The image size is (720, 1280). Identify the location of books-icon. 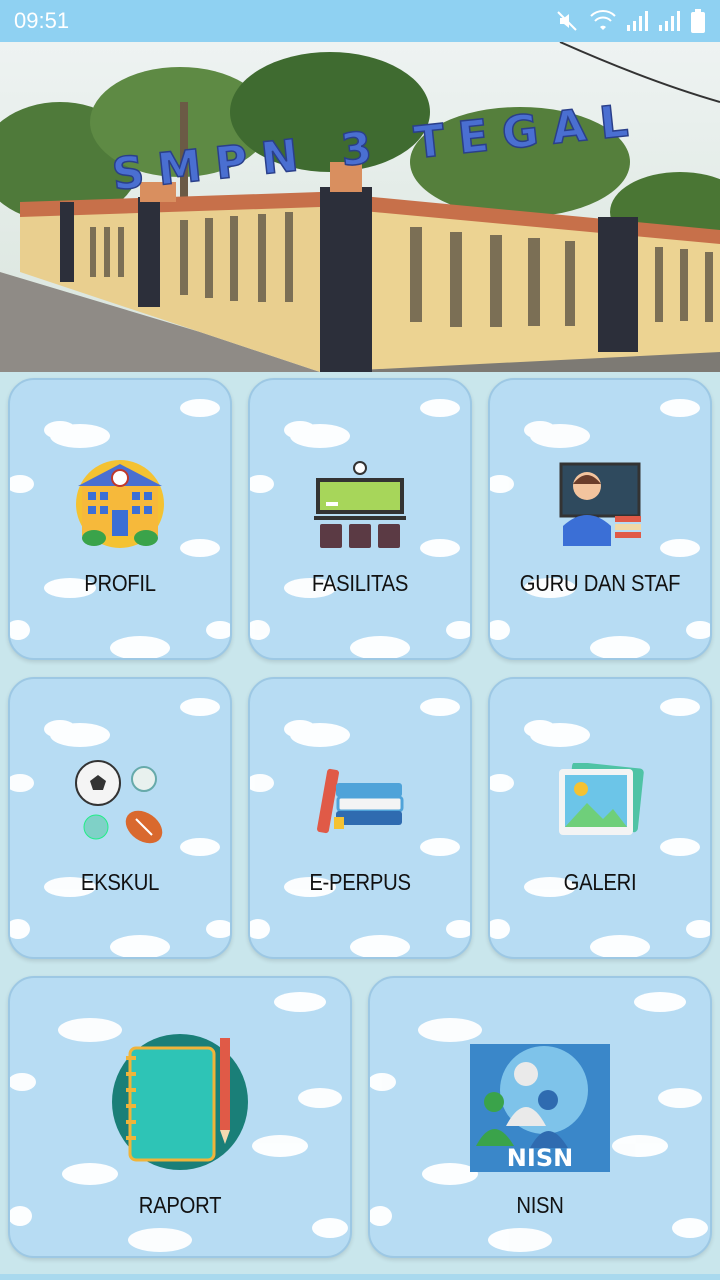
(360, 801).